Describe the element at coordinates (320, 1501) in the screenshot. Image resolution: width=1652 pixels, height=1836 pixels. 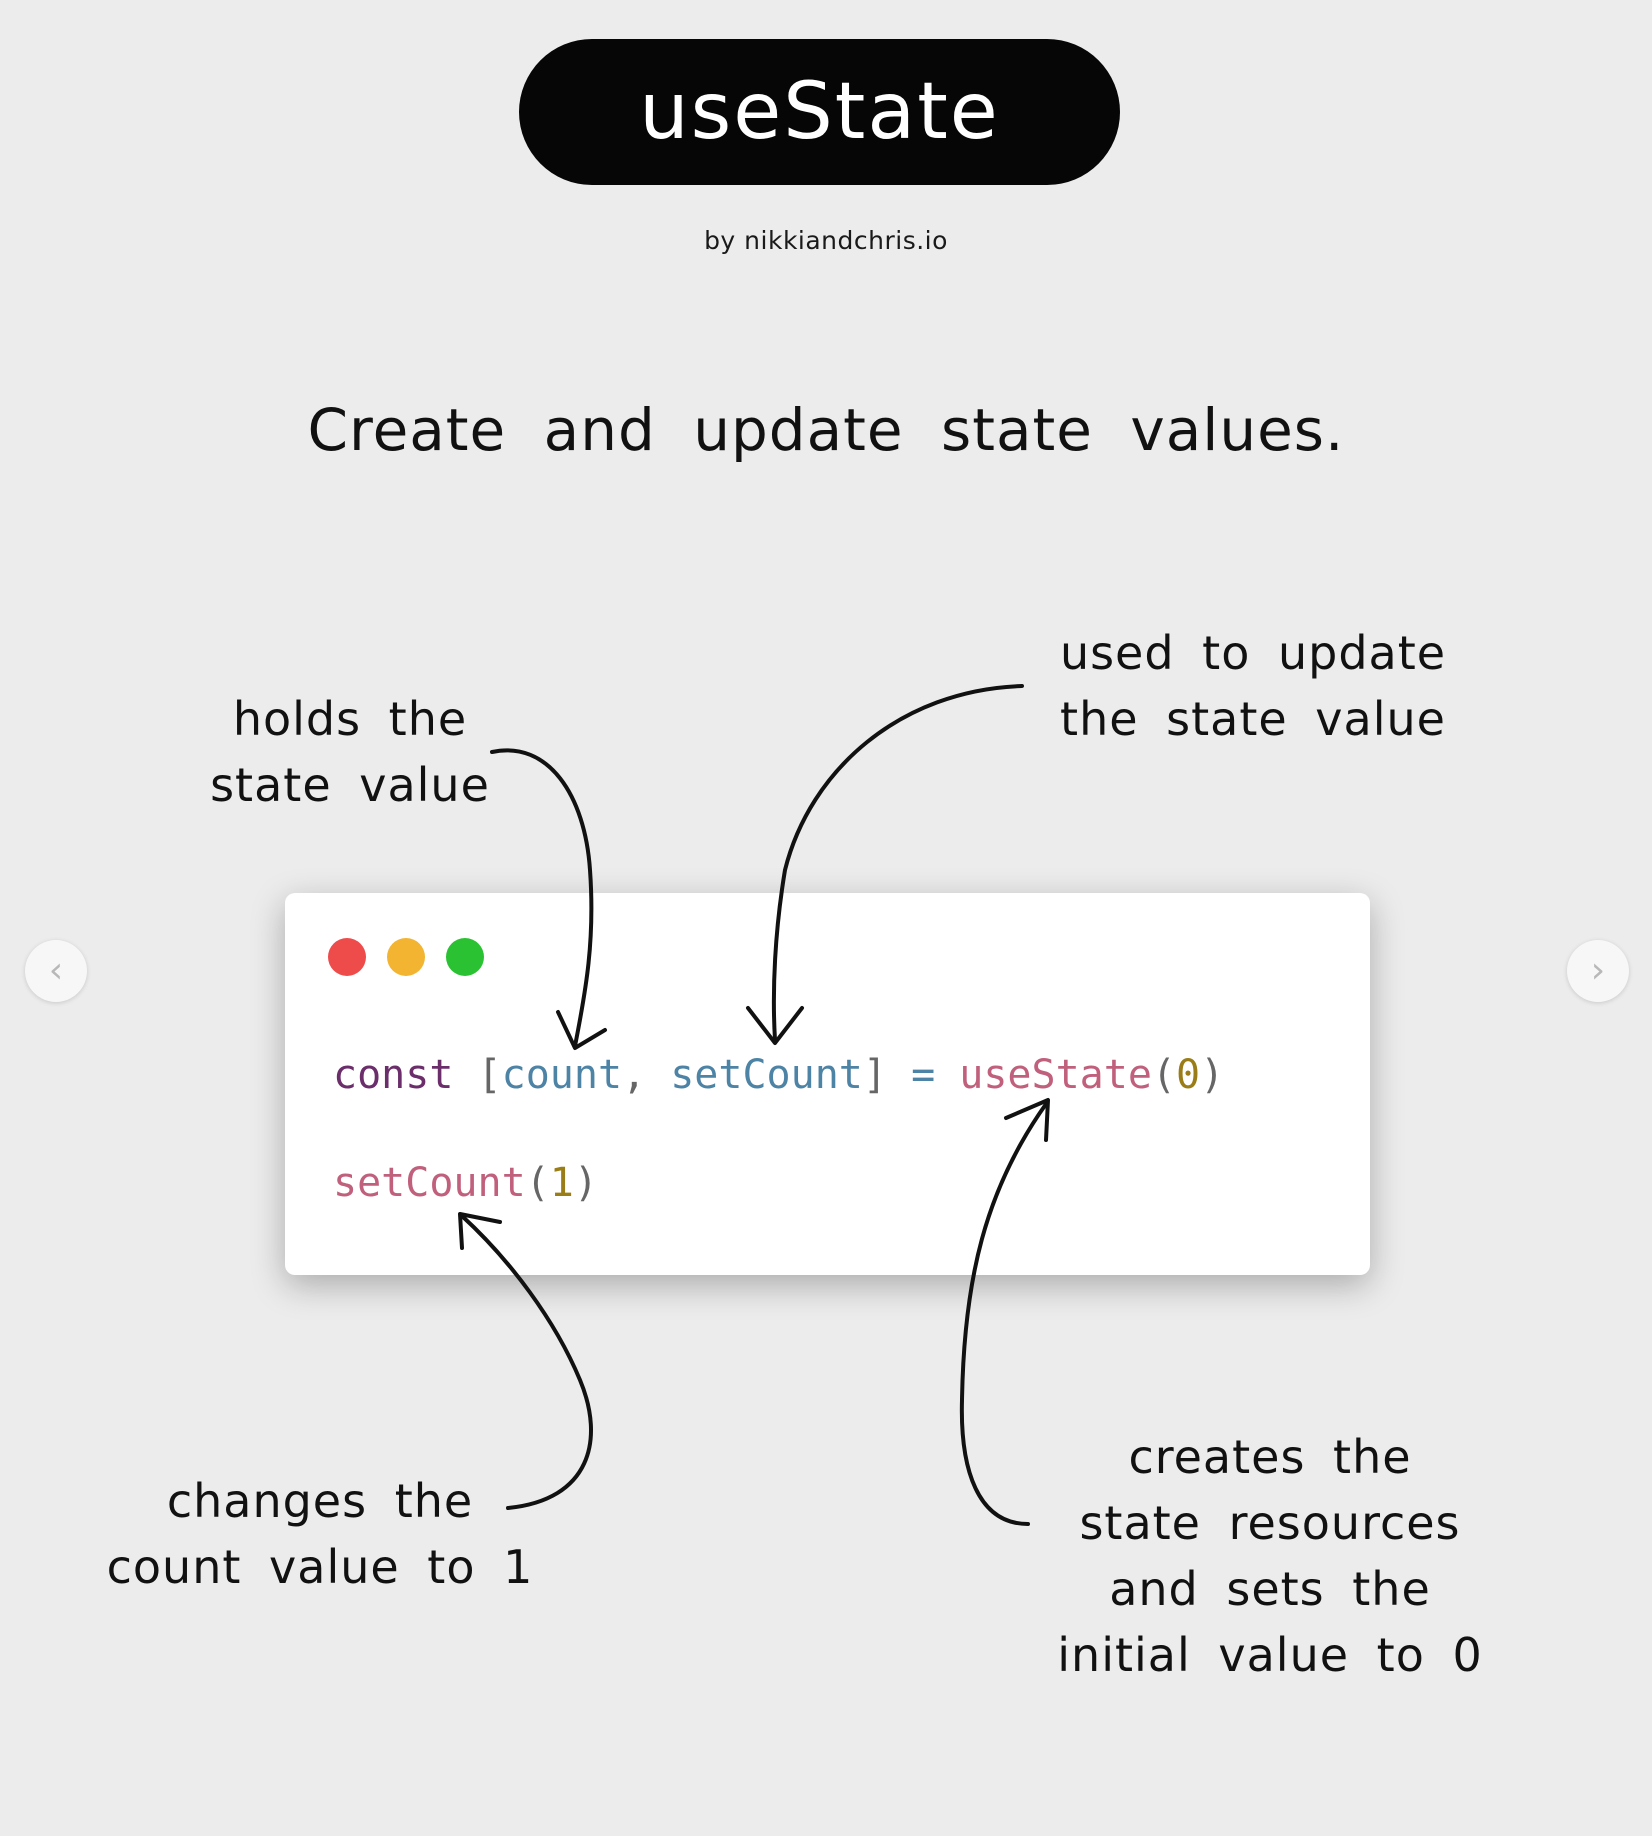
I see `annotation-line: changes the` at that location.